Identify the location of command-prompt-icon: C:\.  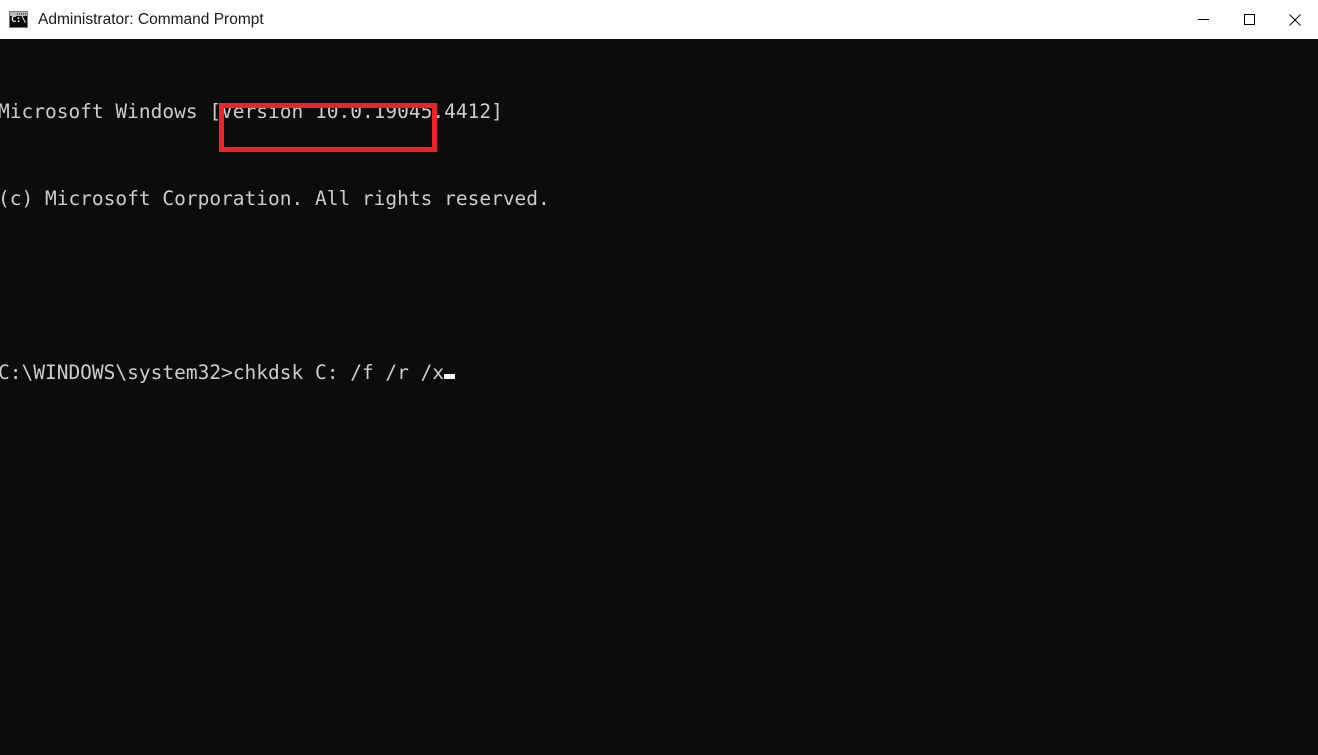
(18, 19).